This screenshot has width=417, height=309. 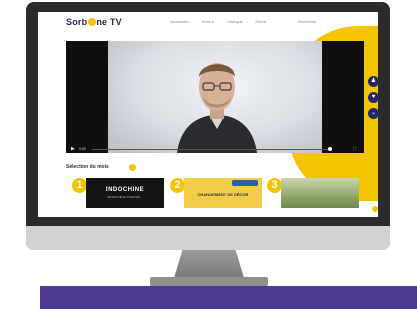 I want to click on nav-link-droits: Droits ▾, so click(x=208, y=22).